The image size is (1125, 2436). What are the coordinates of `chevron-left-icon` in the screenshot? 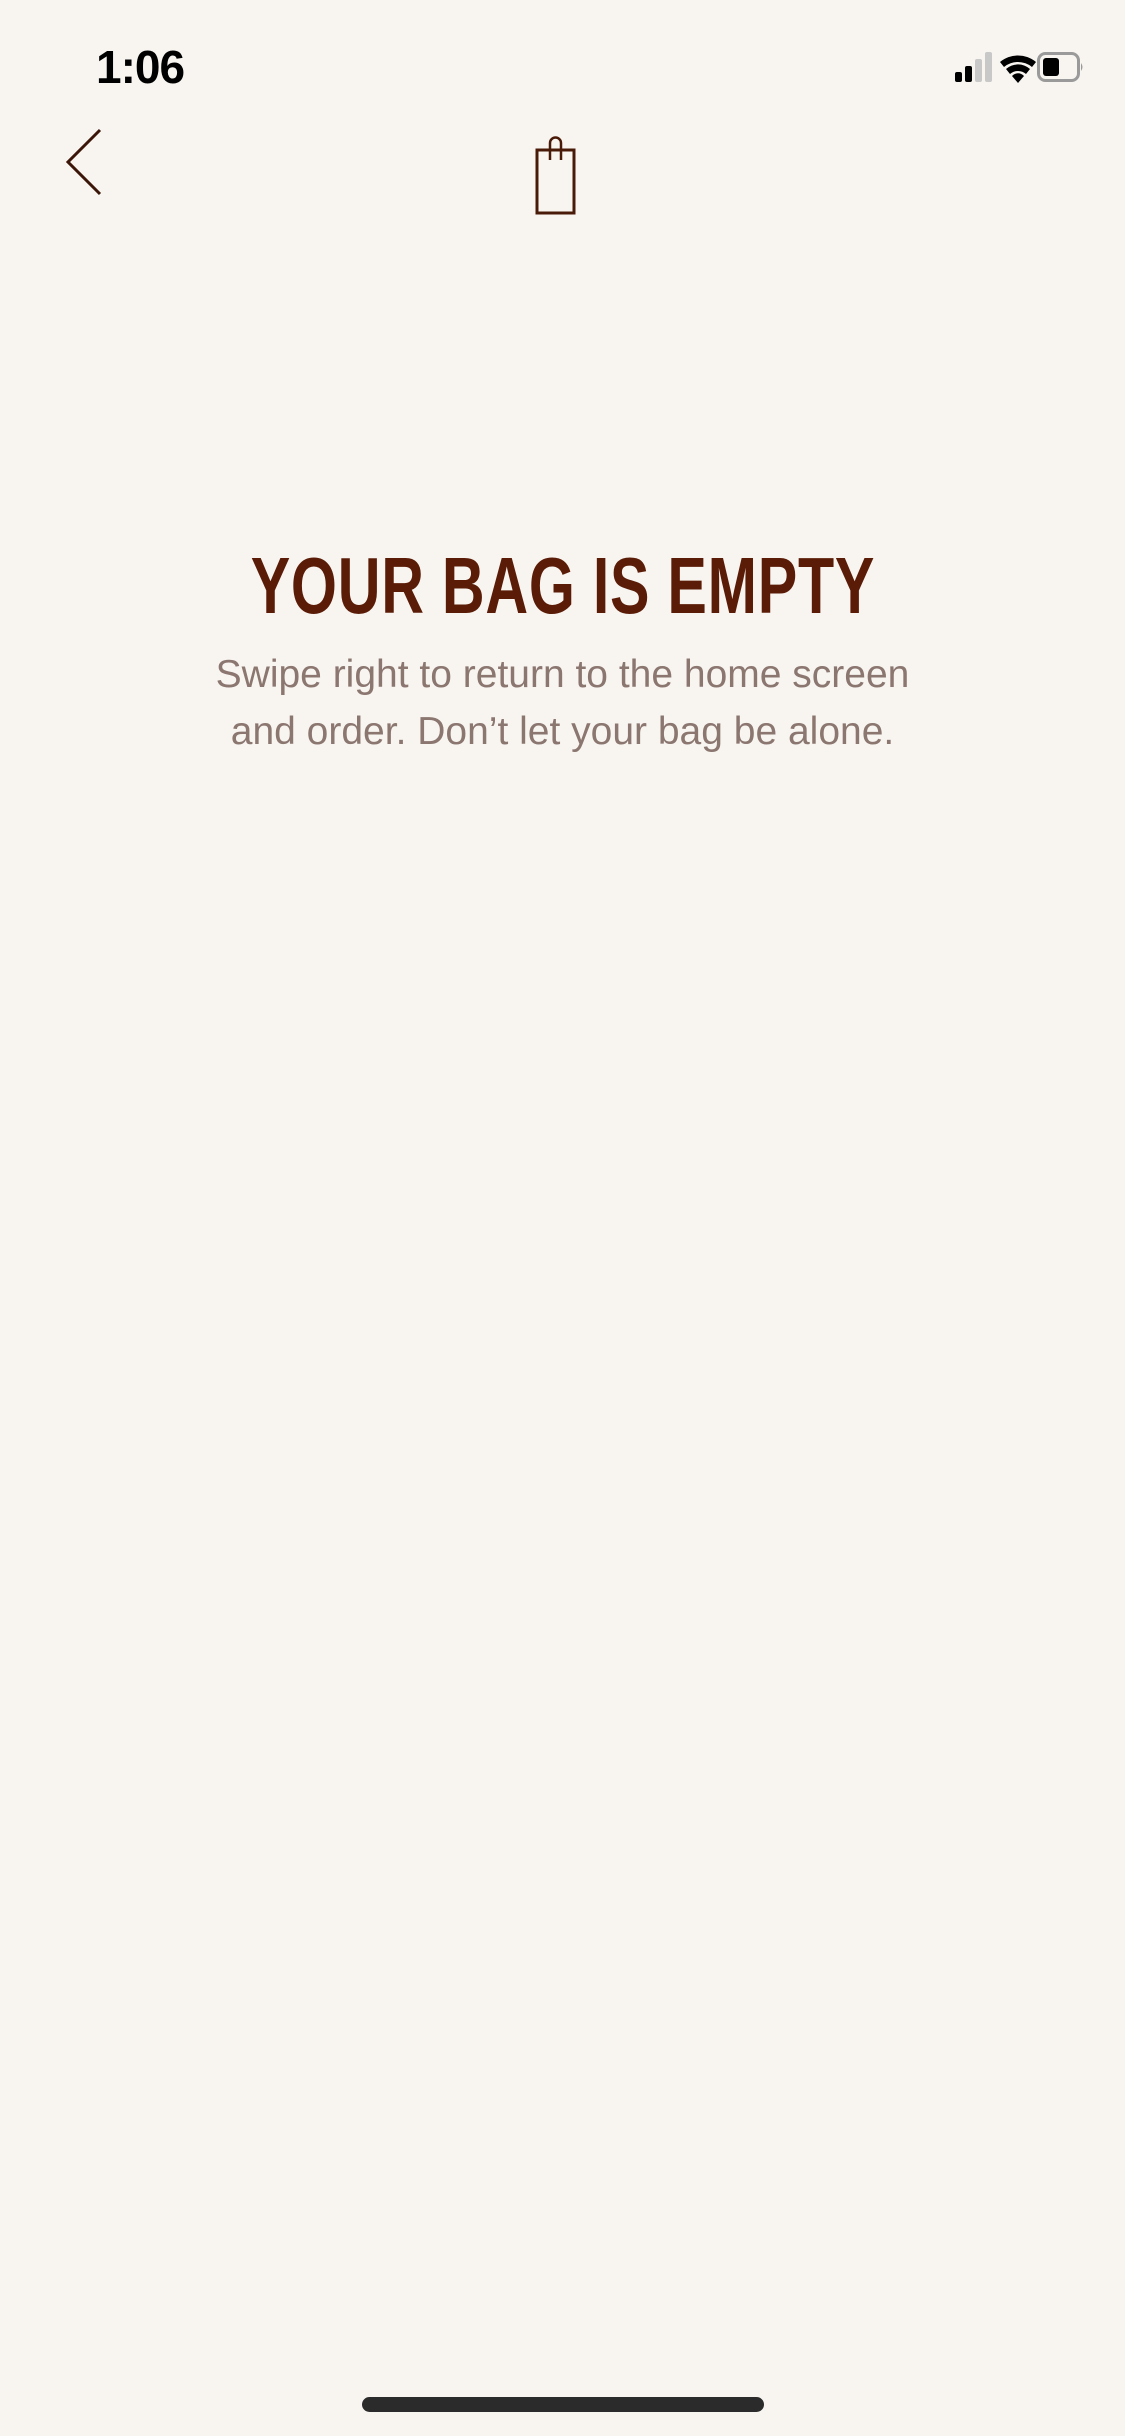 It's located at (83, 162).